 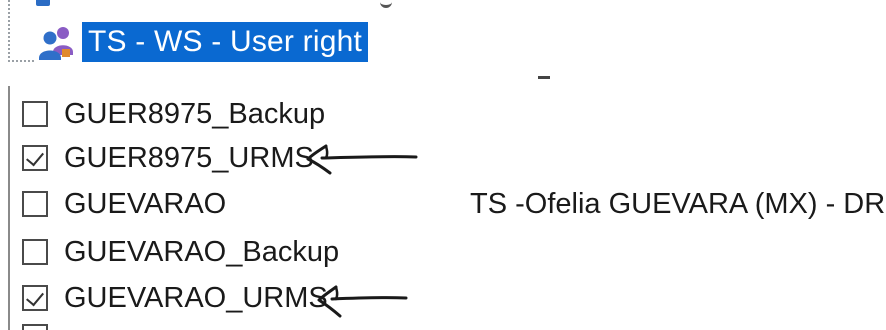 What do you see at coordinates (678, 204) in the screenshot?
I see `account-description: TS -Ofelia GUEVARA (MX) - DRP` at bounding box center [678, 204].